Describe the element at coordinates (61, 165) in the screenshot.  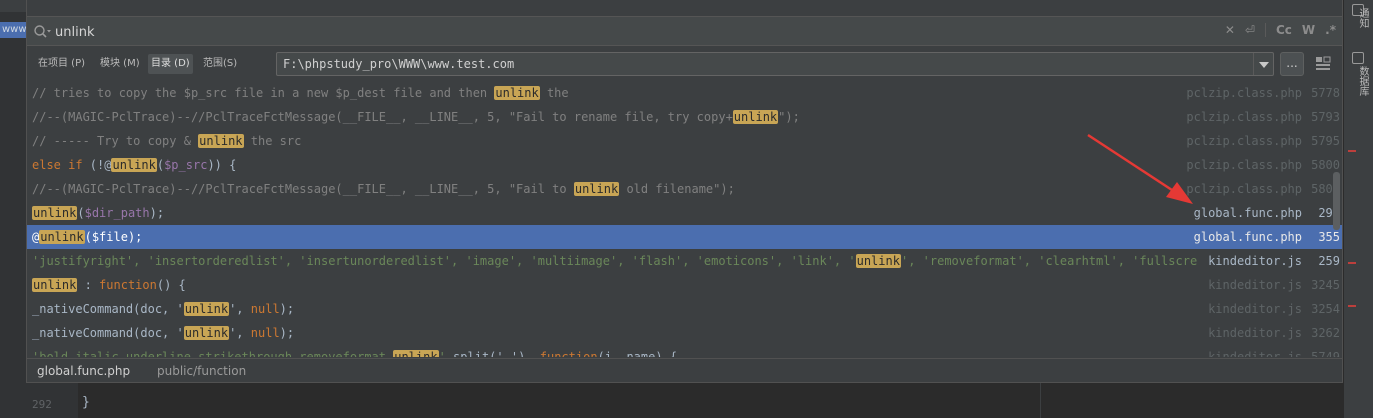
I see `code-token: else if` at that location.